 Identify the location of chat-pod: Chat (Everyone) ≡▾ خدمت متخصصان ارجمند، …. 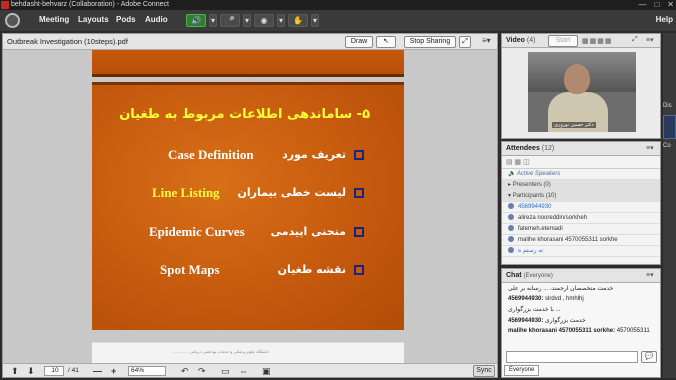
(581, 323).